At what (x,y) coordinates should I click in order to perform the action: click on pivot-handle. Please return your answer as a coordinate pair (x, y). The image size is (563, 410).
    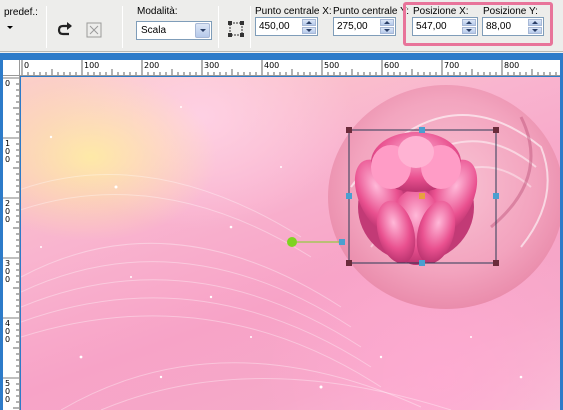
    Looking at the image, I should click on (292, 242).